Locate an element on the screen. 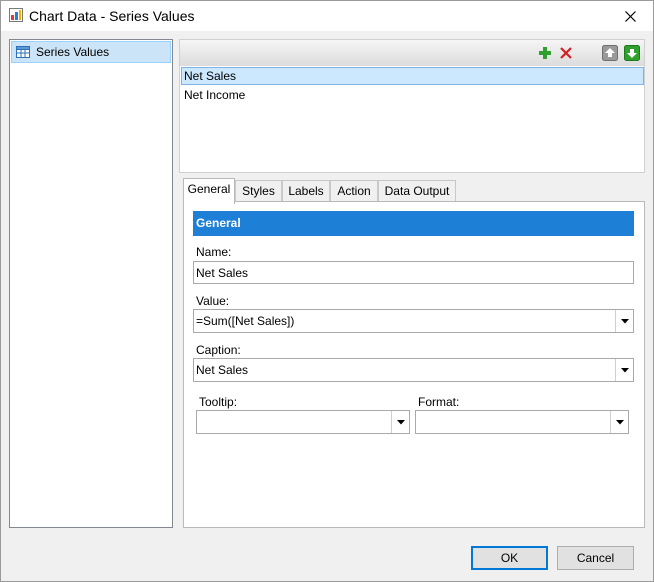 This screenshot has width=654, height=582. value-label: Value: is located at coordinates (213, 301).